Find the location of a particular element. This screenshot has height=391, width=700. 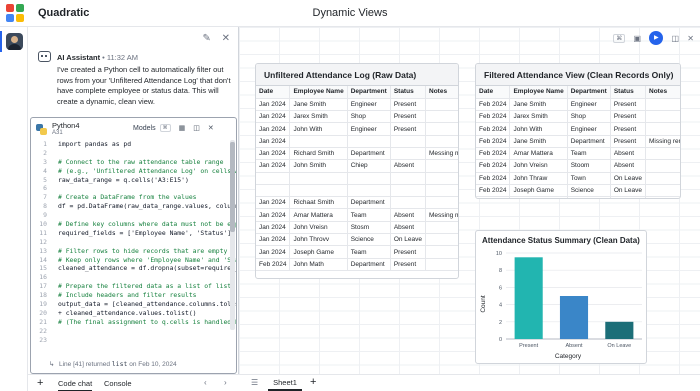

table-cell: John Smith is located at coordinates (318, 166).